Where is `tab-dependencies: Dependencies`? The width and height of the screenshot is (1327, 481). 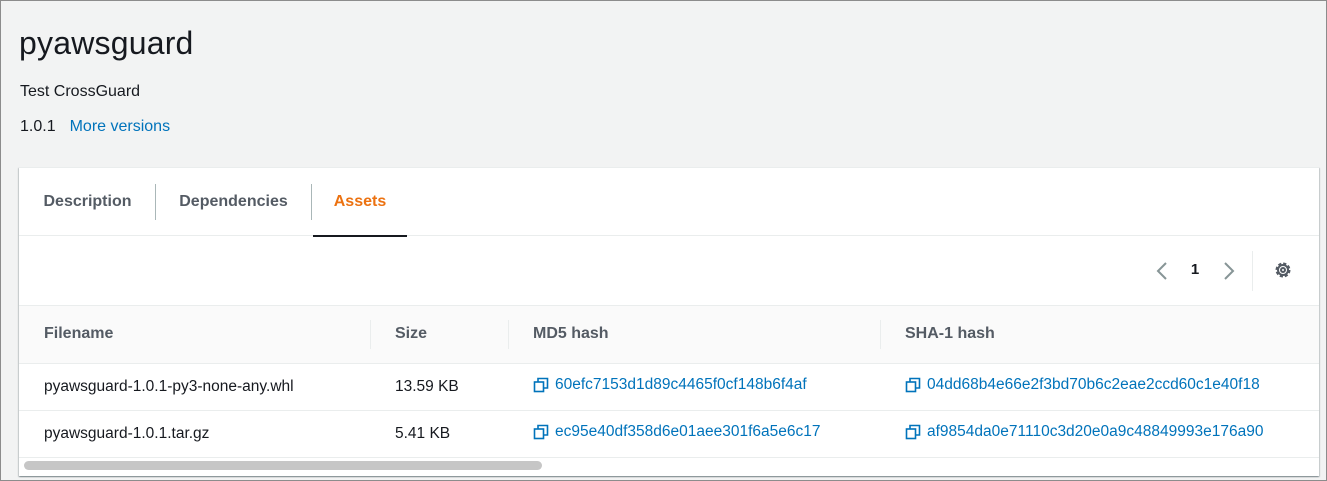 tab-dependencies: Dependencies is located at coordinates (233, 202).